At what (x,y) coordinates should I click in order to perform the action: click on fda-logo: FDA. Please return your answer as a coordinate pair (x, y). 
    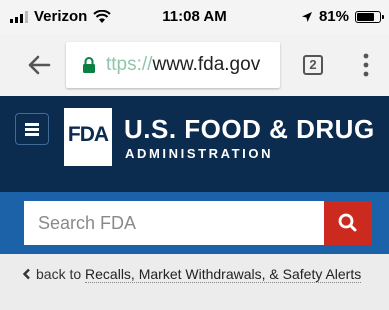
    Looking at the image, I should click on (88, 137).